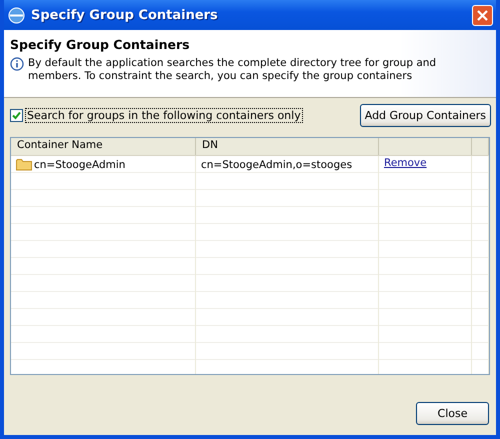  Describe the element at coordinates (16, 115) in the screenshot. I see `checkbox` at that location.